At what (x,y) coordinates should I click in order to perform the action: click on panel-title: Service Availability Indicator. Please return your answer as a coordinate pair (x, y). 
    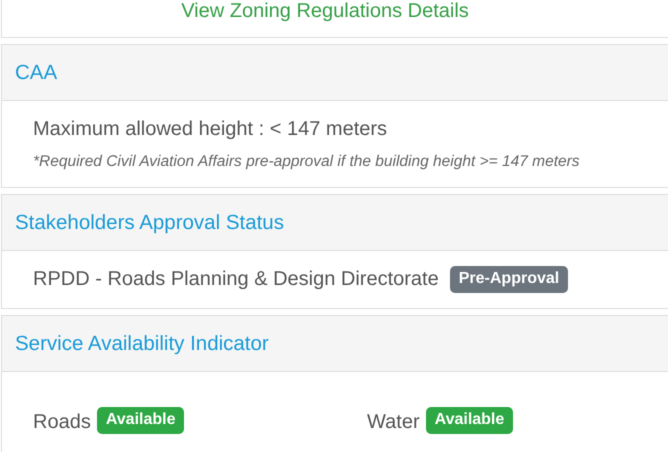
    Looking at the image, I should click on (142, 344).